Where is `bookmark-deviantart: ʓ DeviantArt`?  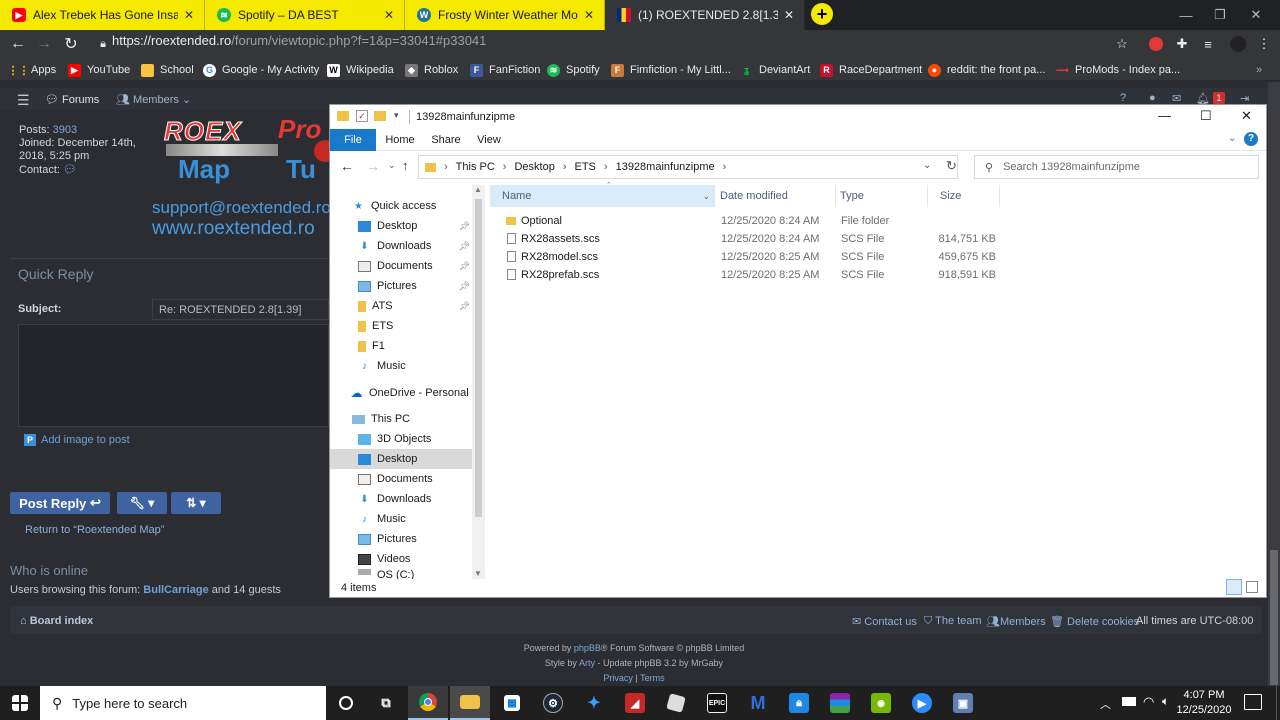 bookmark-deviantart: ʓ DeviantArt is located at coordinates (775, 70).